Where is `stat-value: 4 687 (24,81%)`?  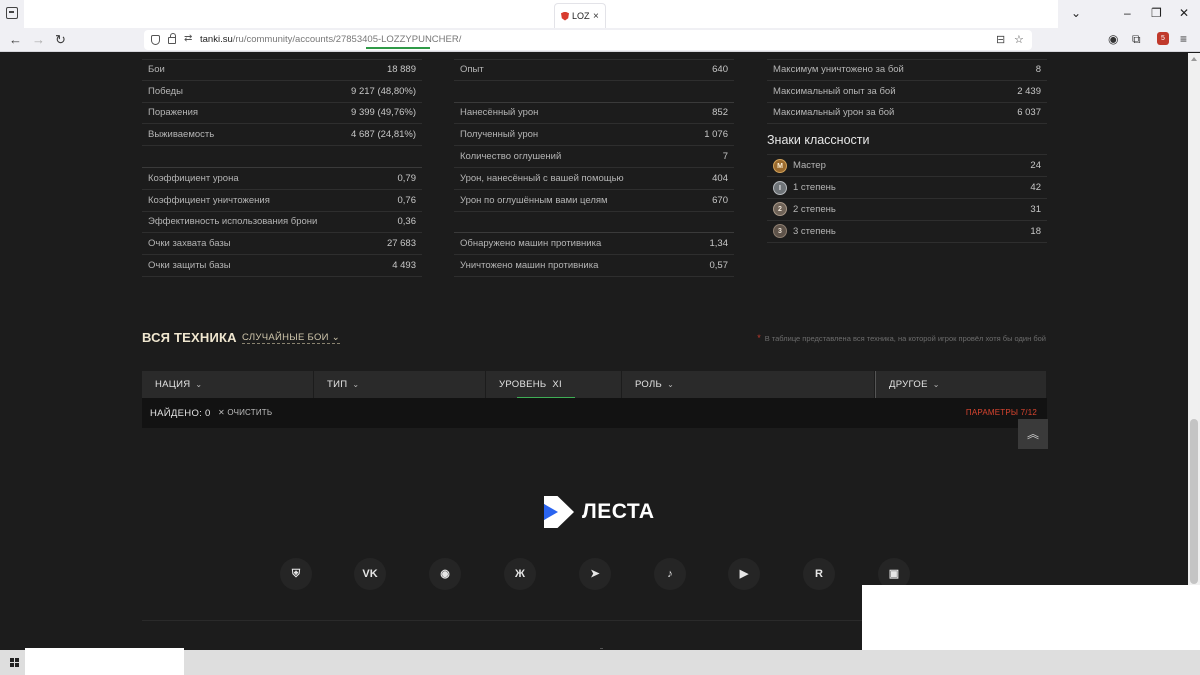 stat-value: 4 687 (24,81%) is located at coordinates (383, 135).